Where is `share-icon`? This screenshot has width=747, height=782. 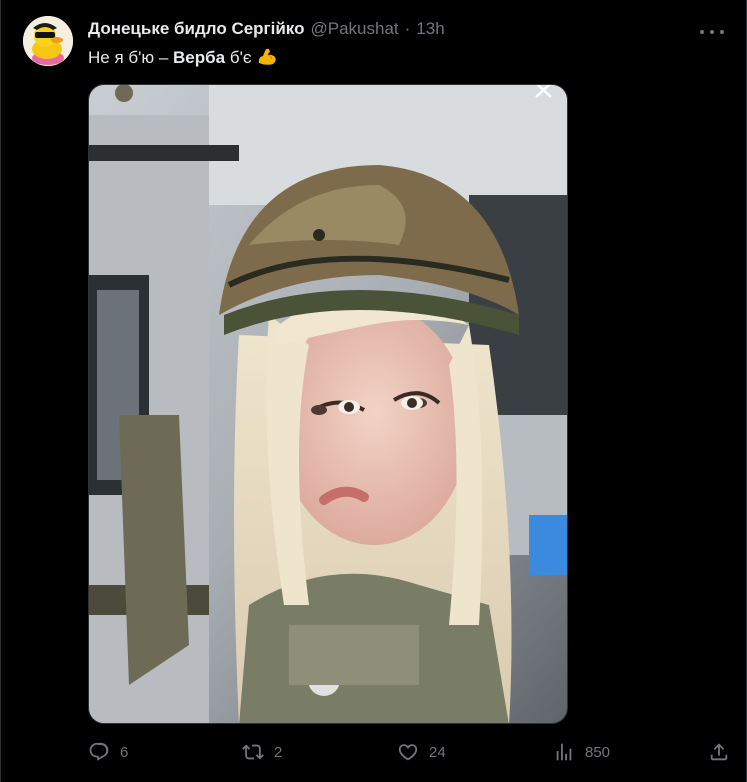
share-icon is located at coordinates (719, 752).